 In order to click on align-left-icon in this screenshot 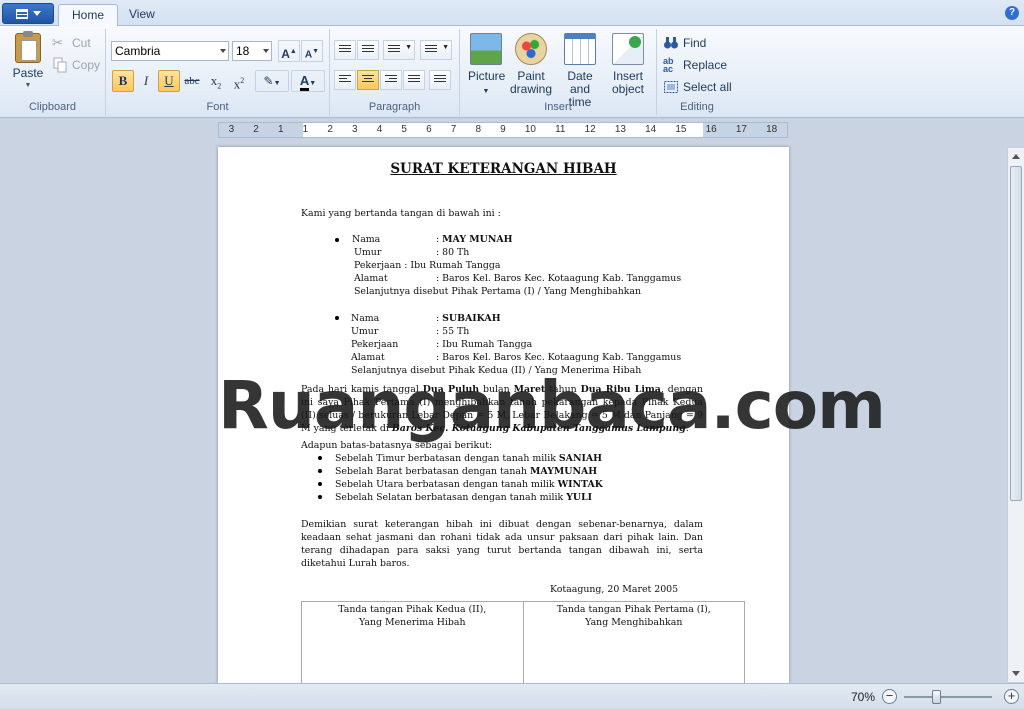, I will do `click(345, 80)`.